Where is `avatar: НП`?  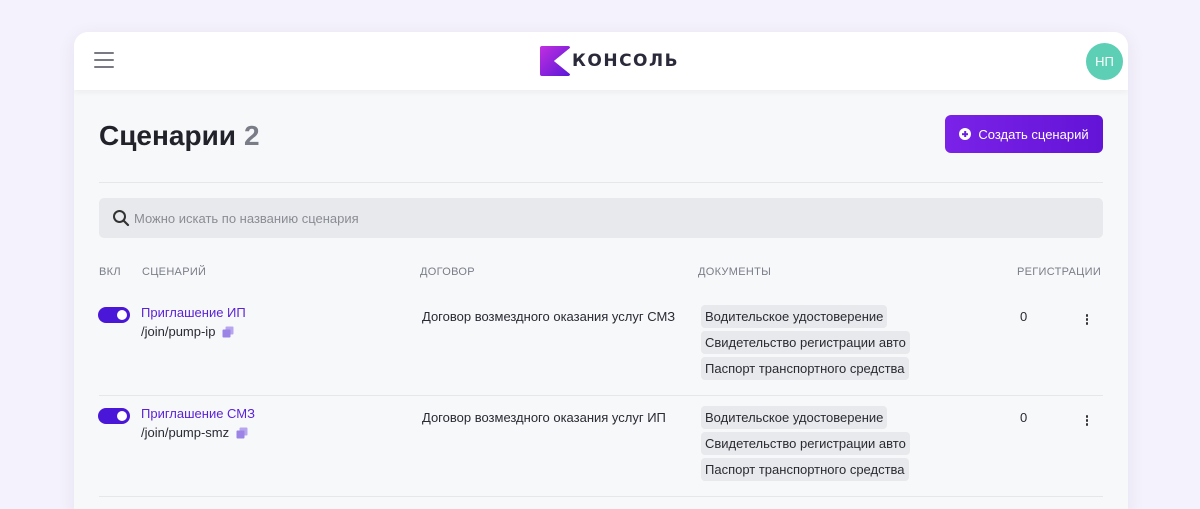 avatar: НП is located at coordinates (1104, 61).